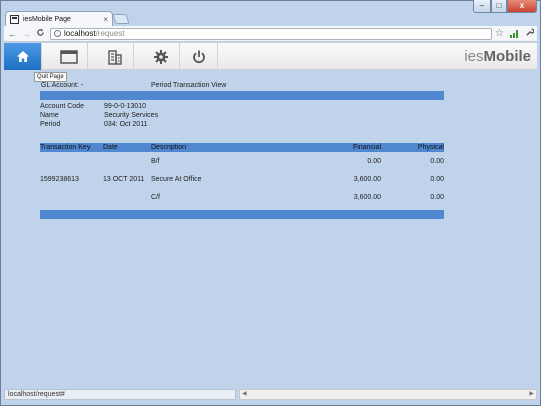  I want to click on cell-date: 13 OCT 2011, so click(124, 179).